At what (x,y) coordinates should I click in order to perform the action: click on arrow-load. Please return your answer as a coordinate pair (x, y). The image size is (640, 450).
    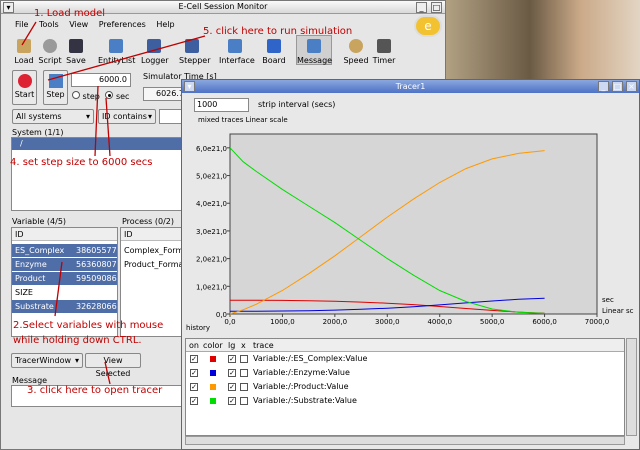
    Looking at the image, I should click on (29, 33).